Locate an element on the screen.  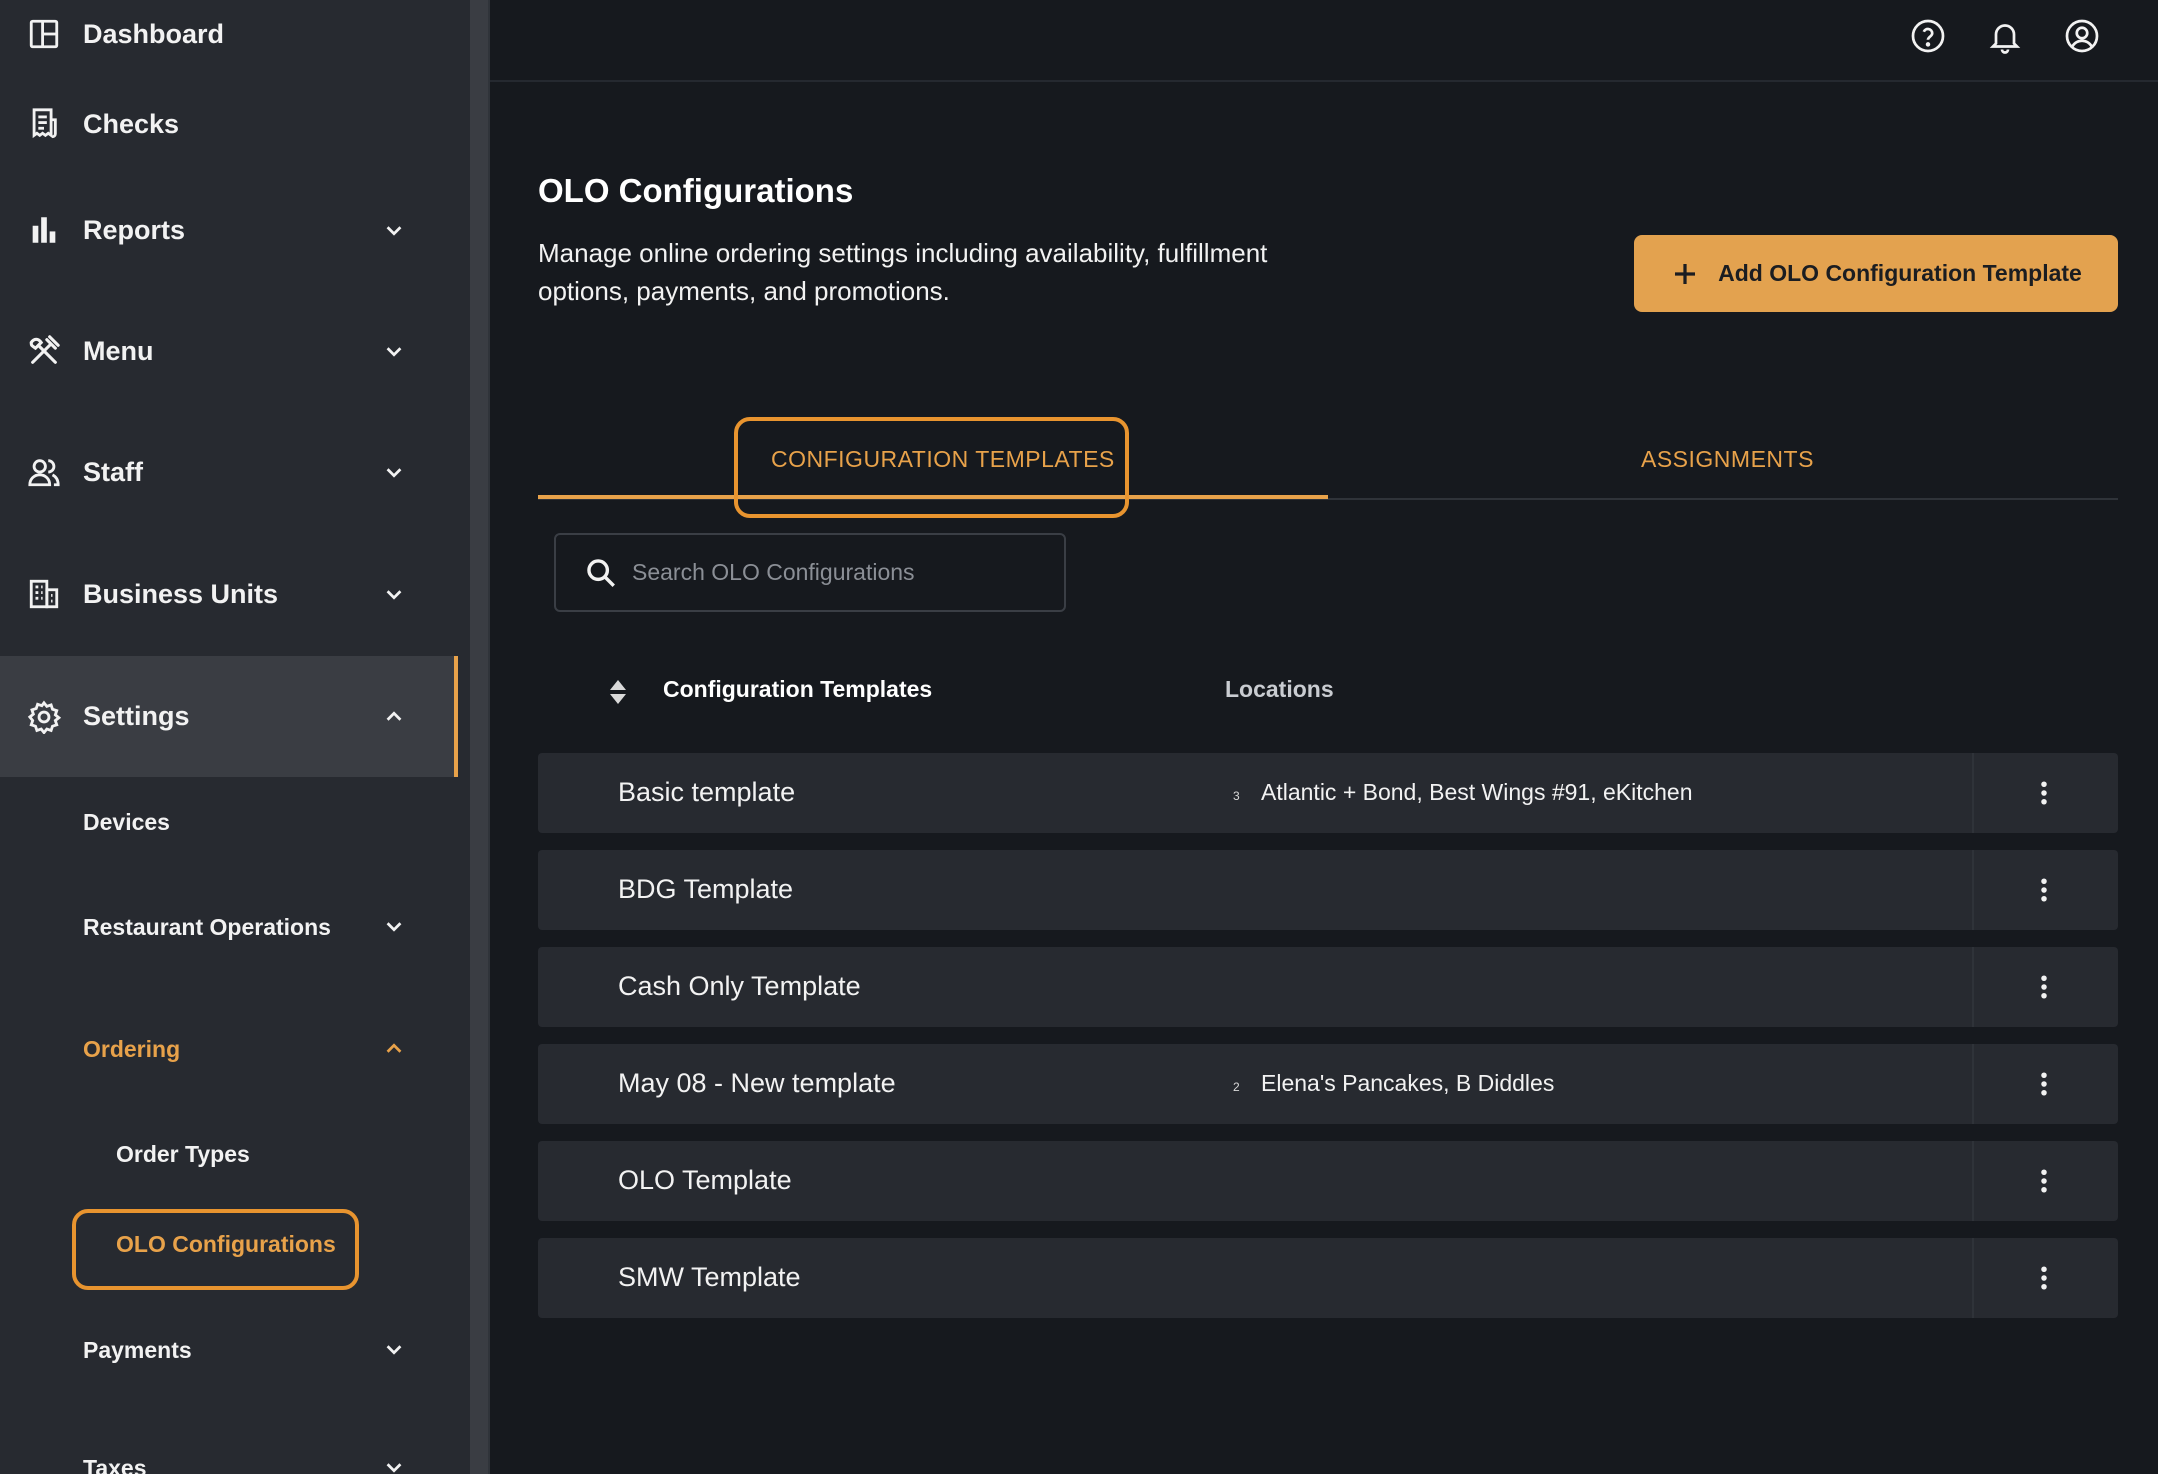
add-olo-template-button: Add OLO Configuration Template is located at coordinates (1876, 273).